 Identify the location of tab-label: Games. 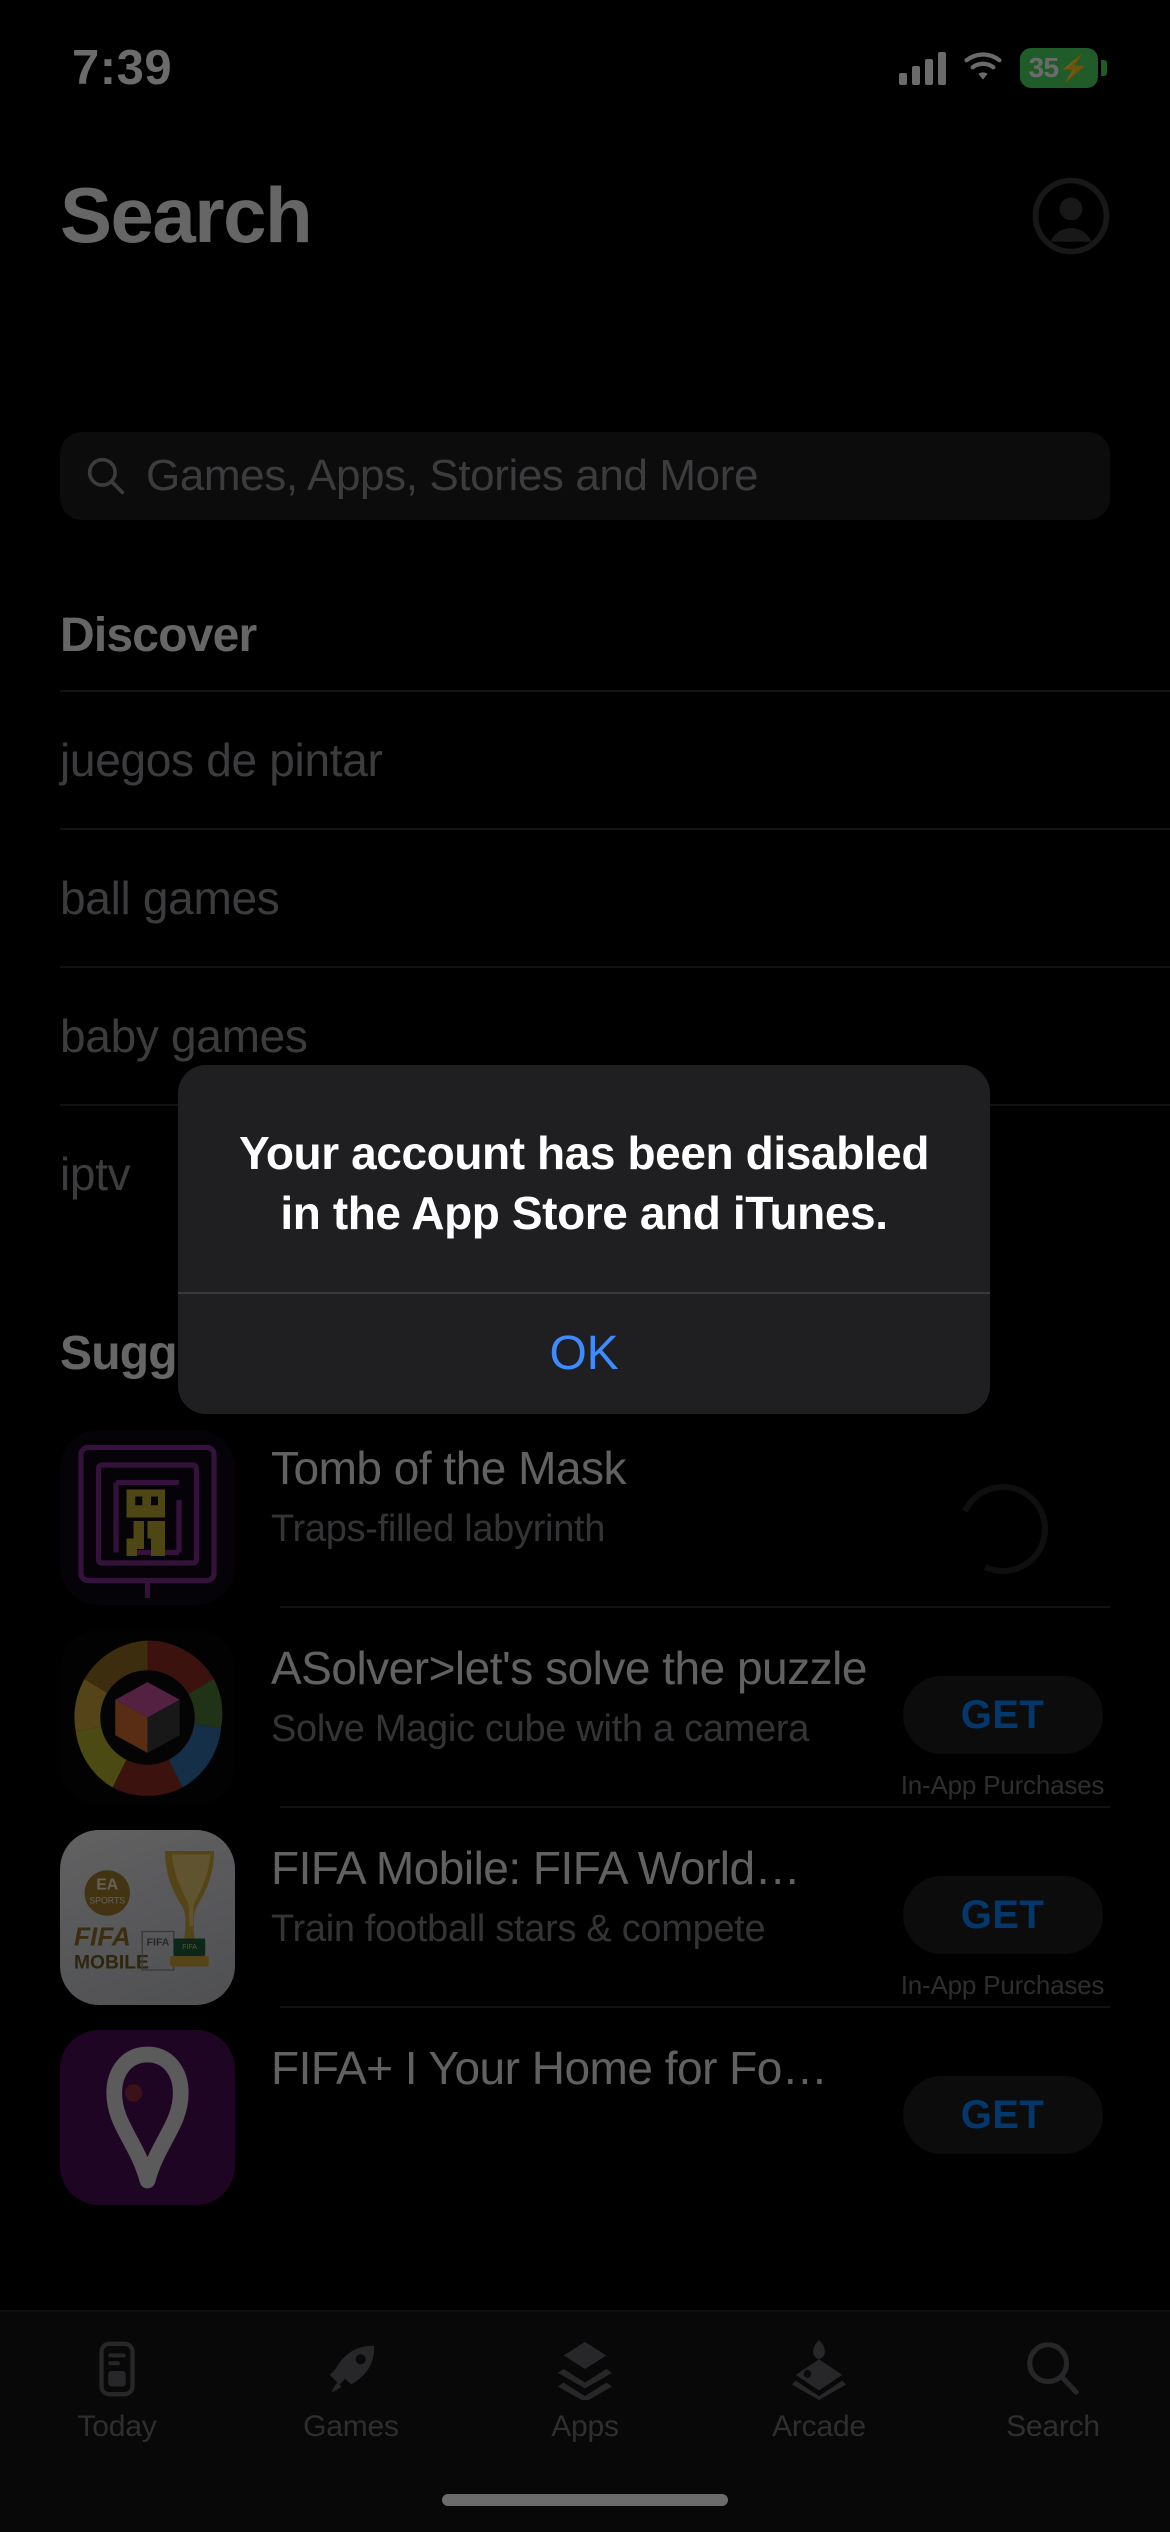
(351, 2426).